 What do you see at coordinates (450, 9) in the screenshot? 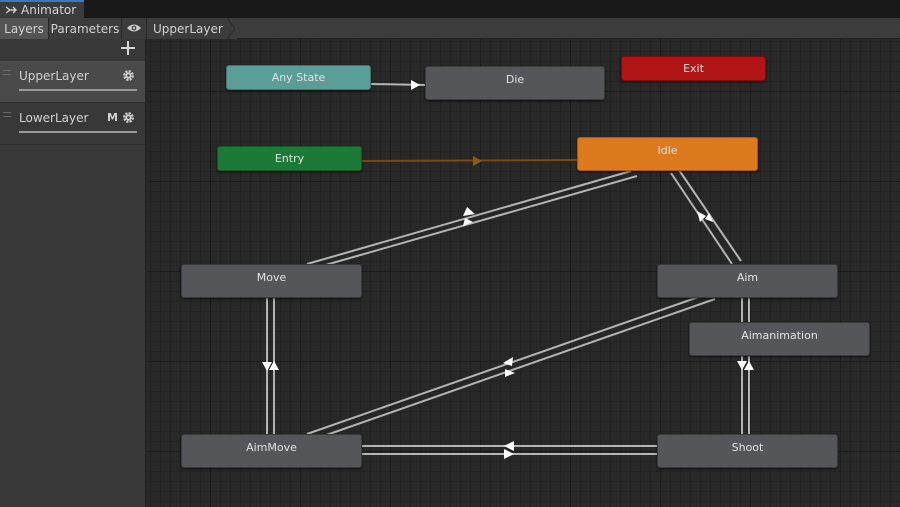
I see `window-tab-bar: Animator` at bounding box center [450, 9].